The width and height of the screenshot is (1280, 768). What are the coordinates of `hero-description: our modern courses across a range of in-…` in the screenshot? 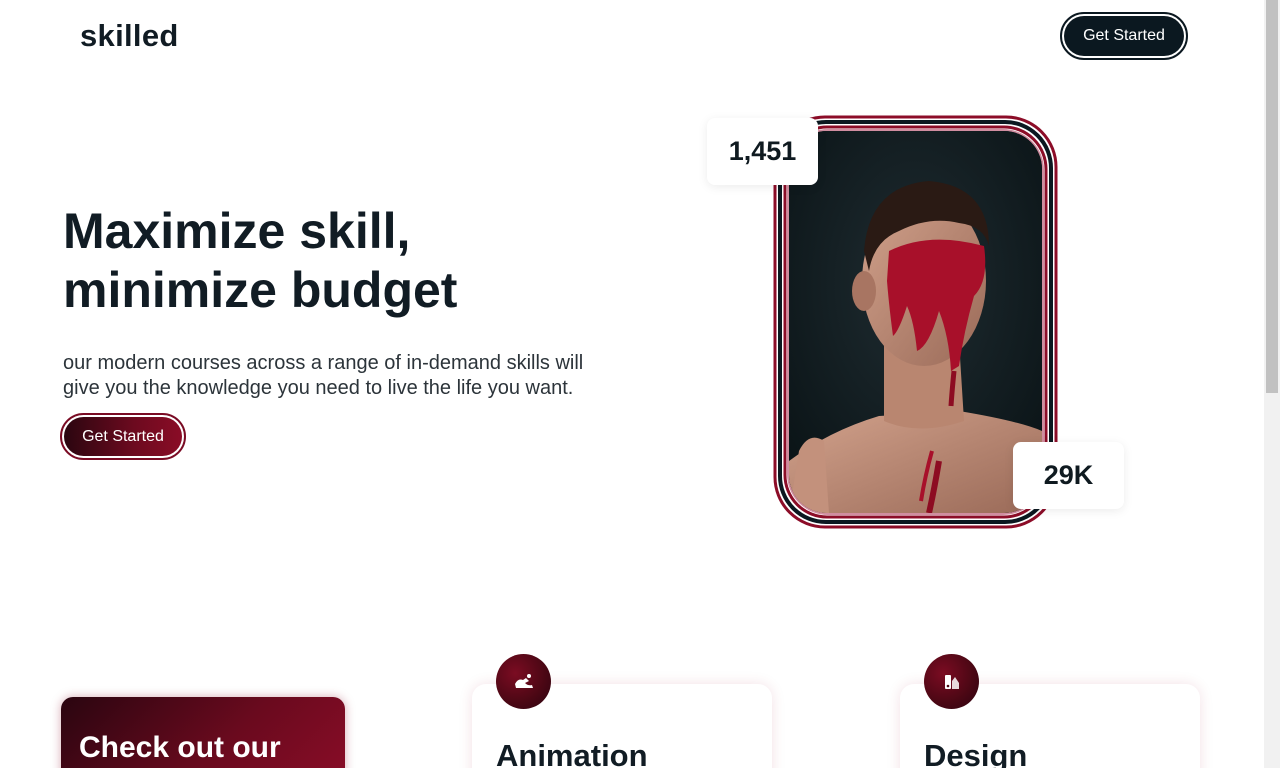 It's located at (343, 376).